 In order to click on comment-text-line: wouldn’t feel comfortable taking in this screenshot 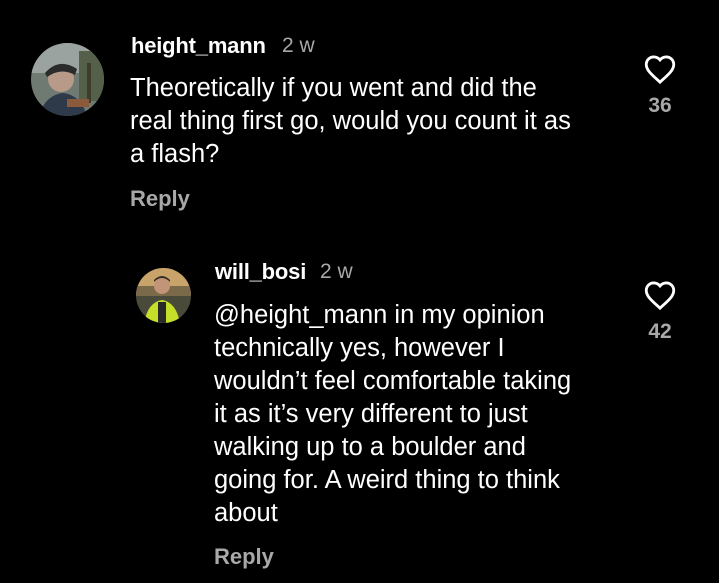, I will do `click(393, 381)`.